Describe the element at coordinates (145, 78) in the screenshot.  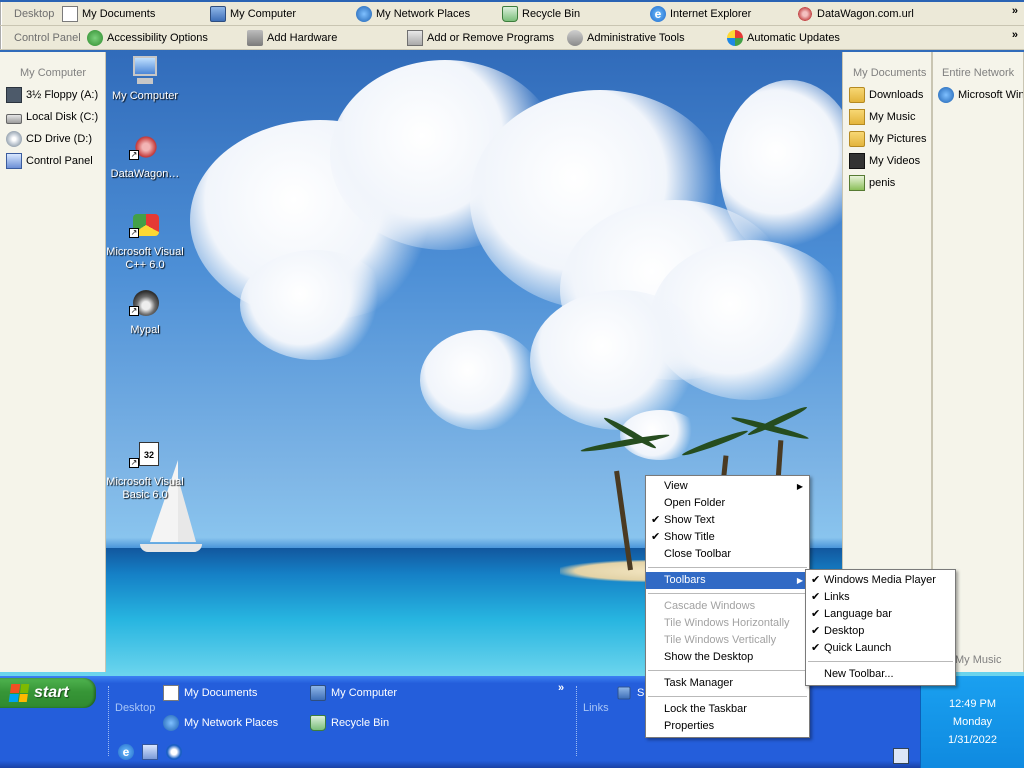
I see `desktop-icon-my-computer: My Computer` at that location.